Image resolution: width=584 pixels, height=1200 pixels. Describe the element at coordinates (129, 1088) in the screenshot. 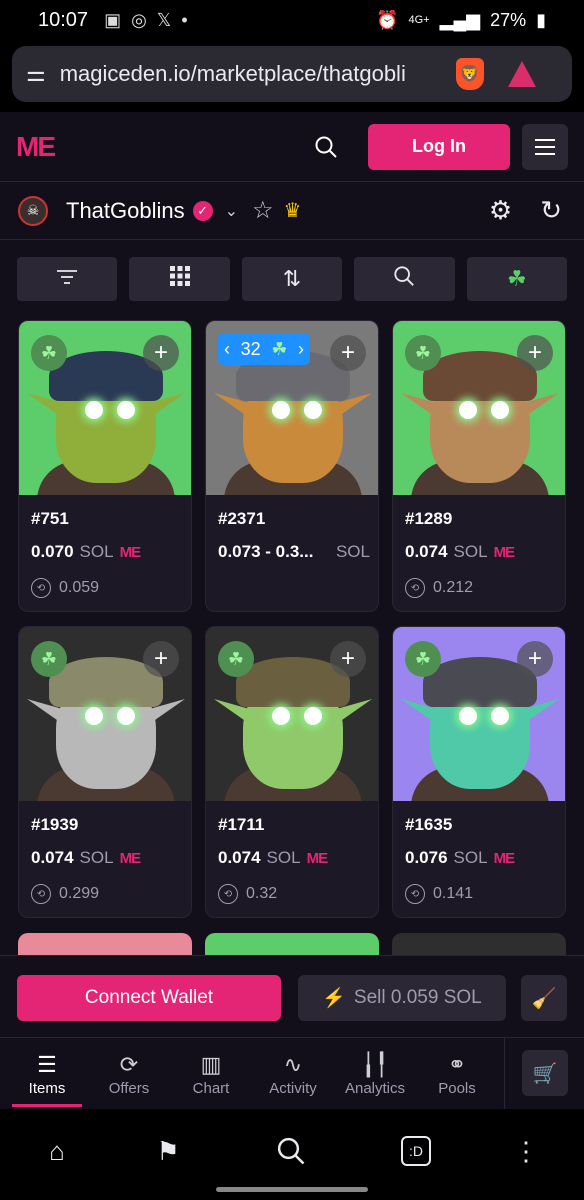

I see `tab-label: Offers` at that location.